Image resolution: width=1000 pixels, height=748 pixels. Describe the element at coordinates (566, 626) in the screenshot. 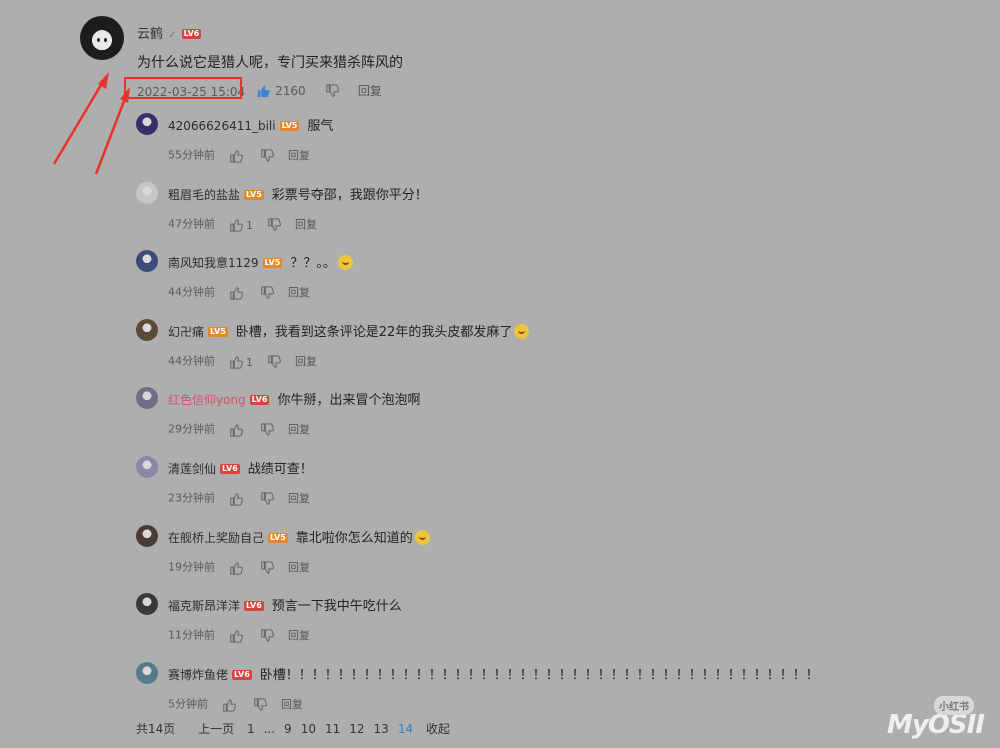

I see `reply-item: 福克斯昂洋洋 LV6 预言一下我中午吃什么 11分钟前 回复` at that location.